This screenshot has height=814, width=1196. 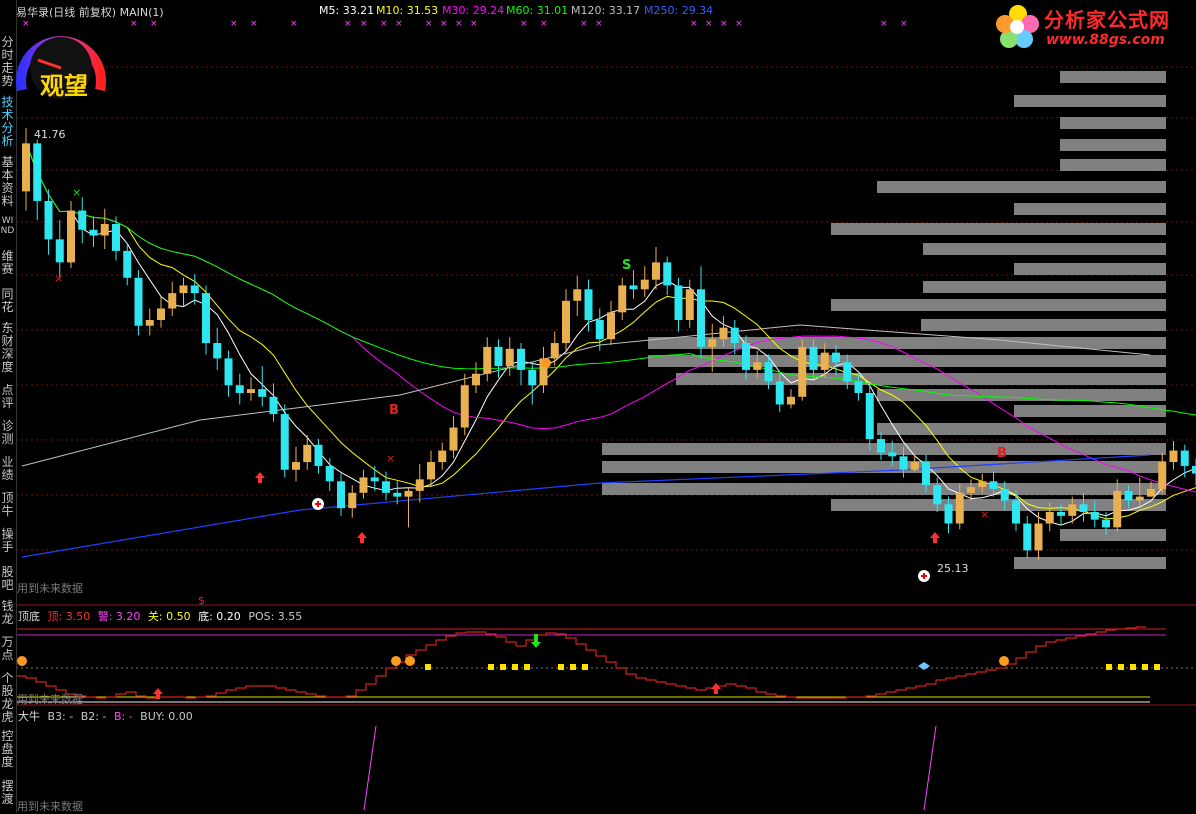 What do you see at coordinates (384, 24) in the screenshot?
I see `top-x-mark-8: ×` at bounding box center [384, 24].